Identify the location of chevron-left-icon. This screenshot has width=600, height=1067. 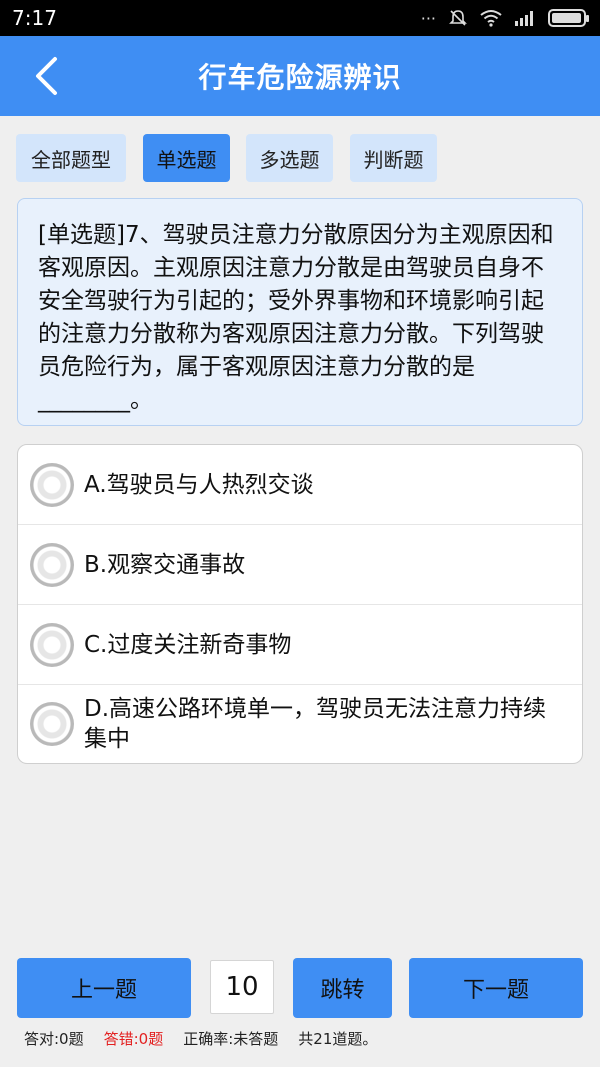
(46, 76).